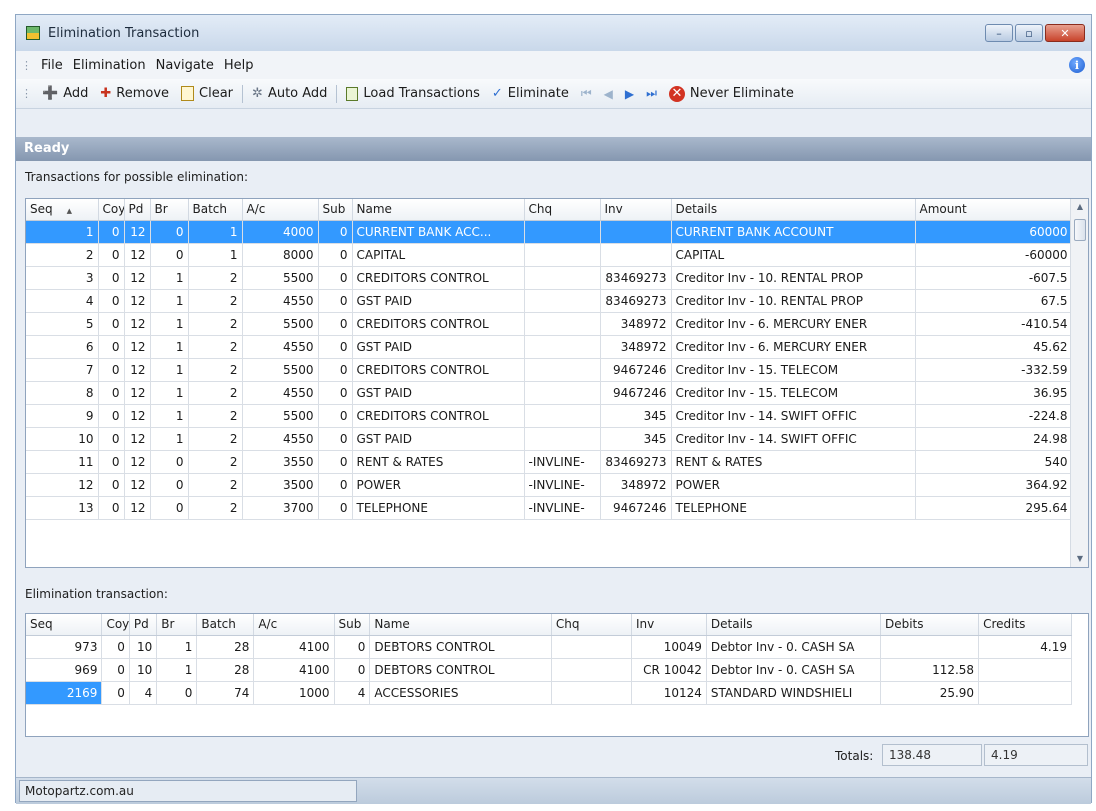  I want to click on possible-cell: -607.5, so click(994, 278).